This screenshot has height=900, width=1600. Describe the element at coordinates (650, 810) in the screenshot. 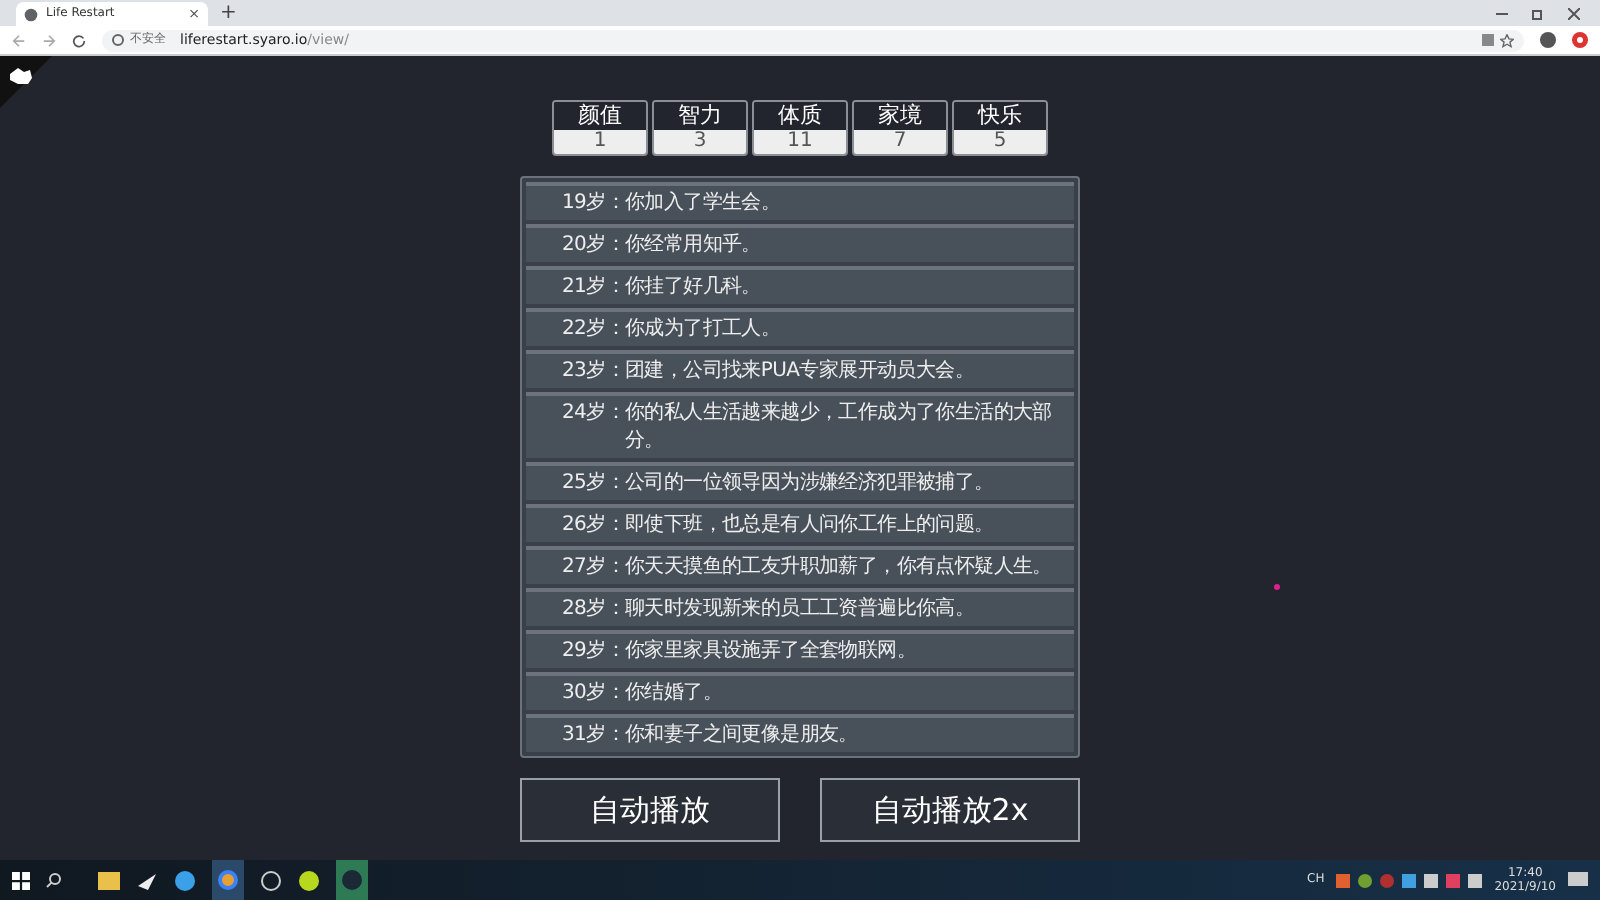

I see `auto-play-button: 自动播放` at that location.